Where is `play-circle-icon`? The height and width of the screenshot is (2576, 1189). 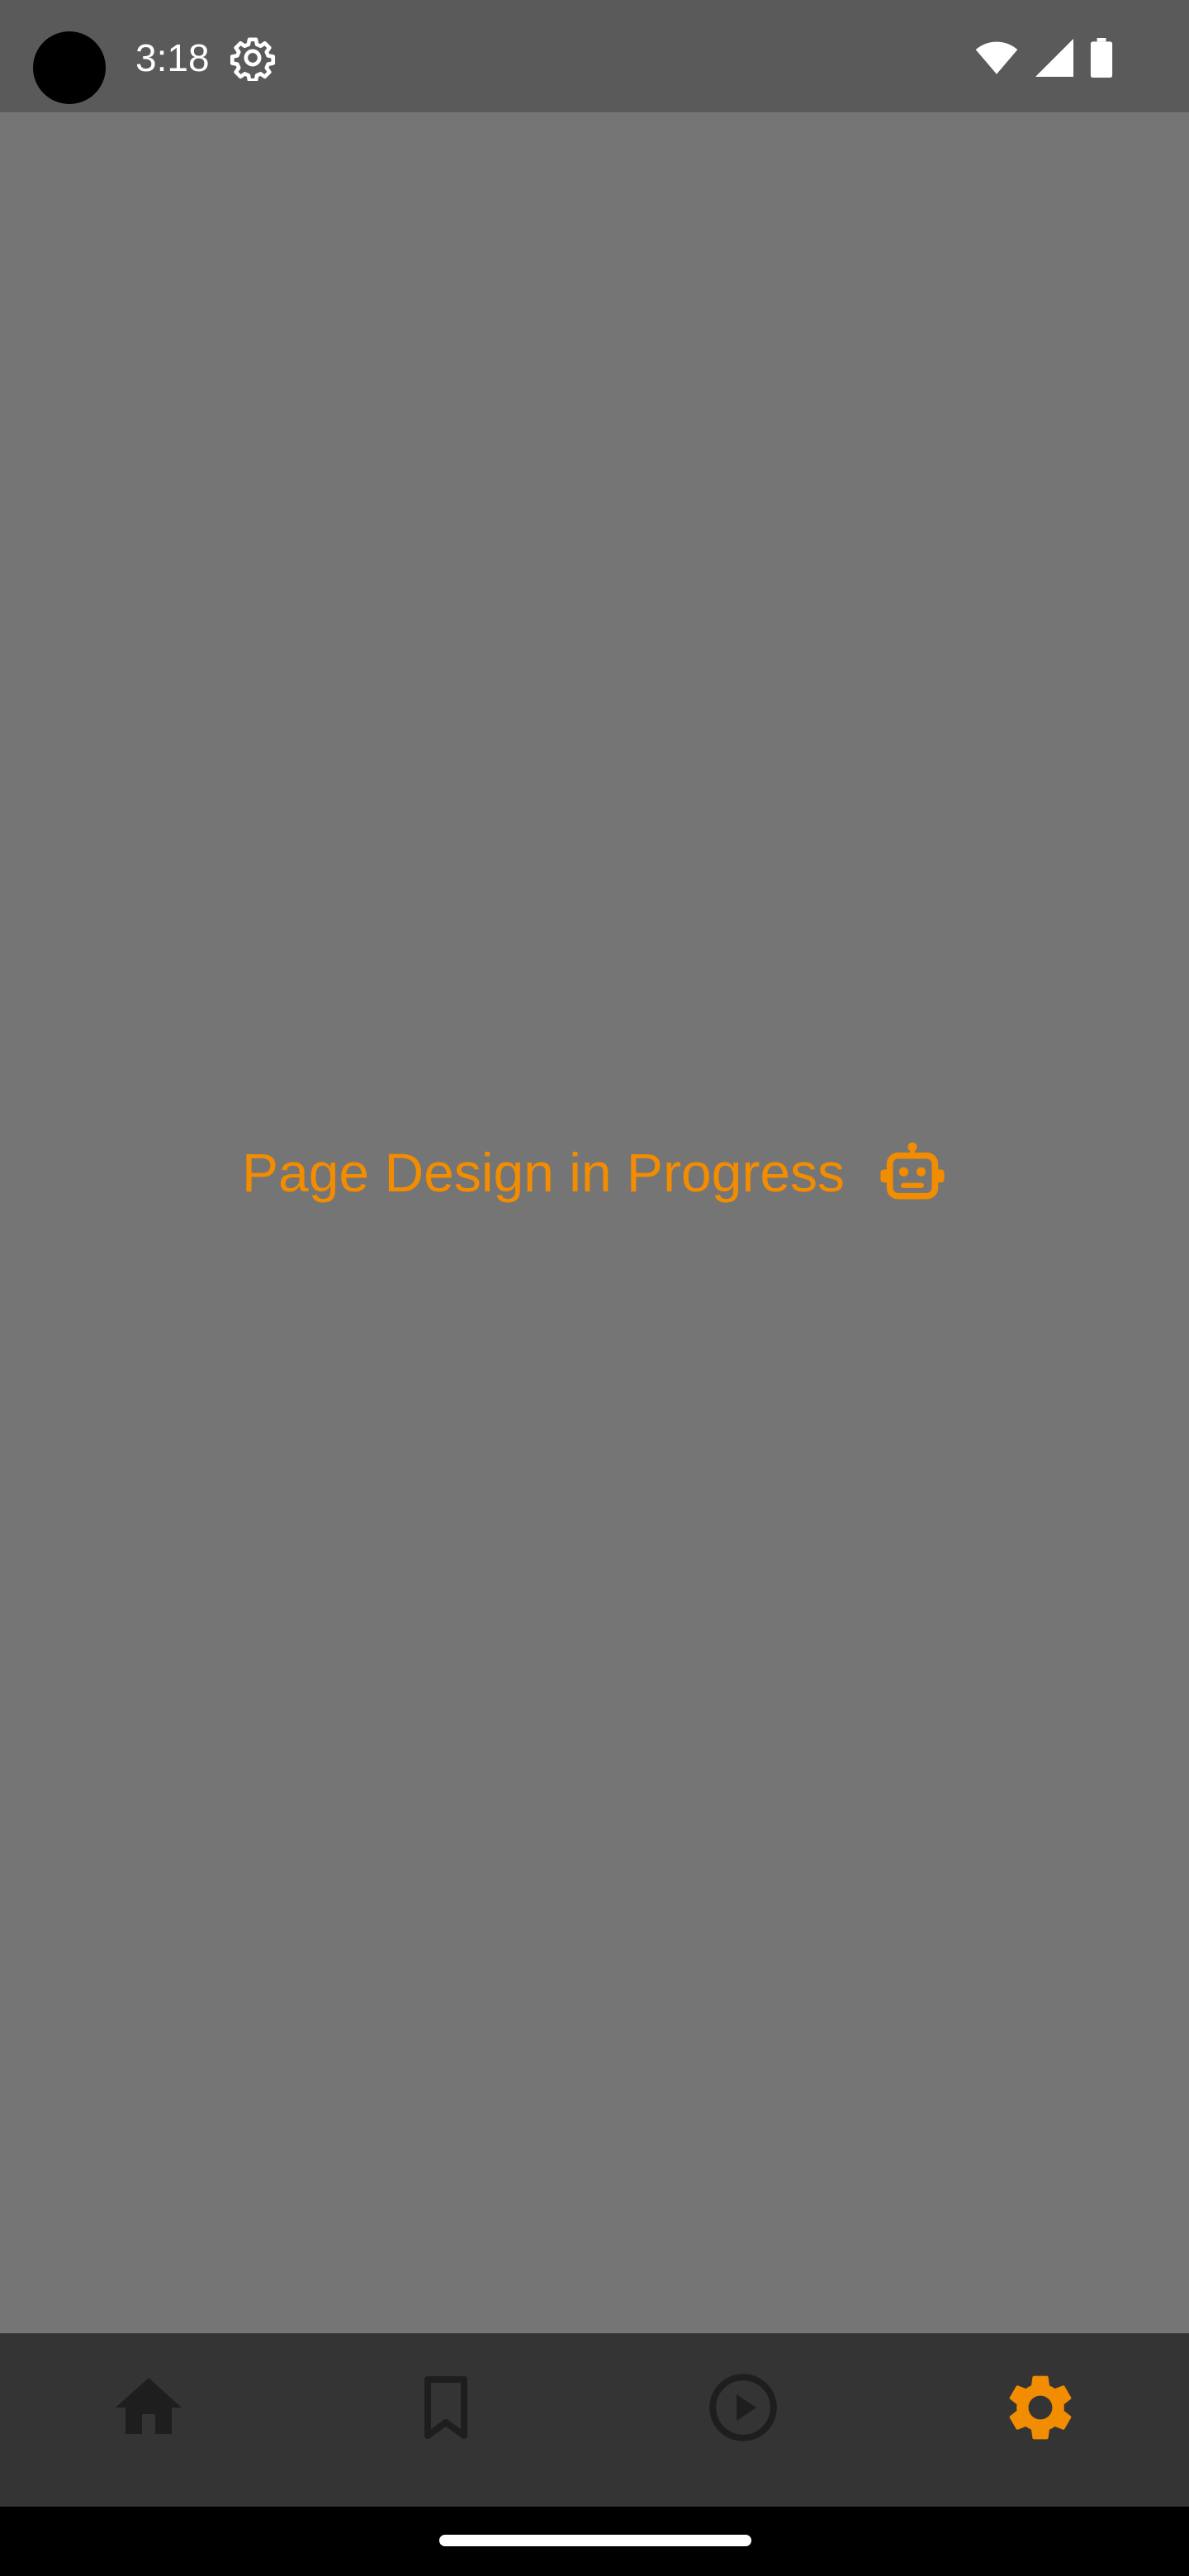 play-circle-icon is located at coordinates (743, 2407).